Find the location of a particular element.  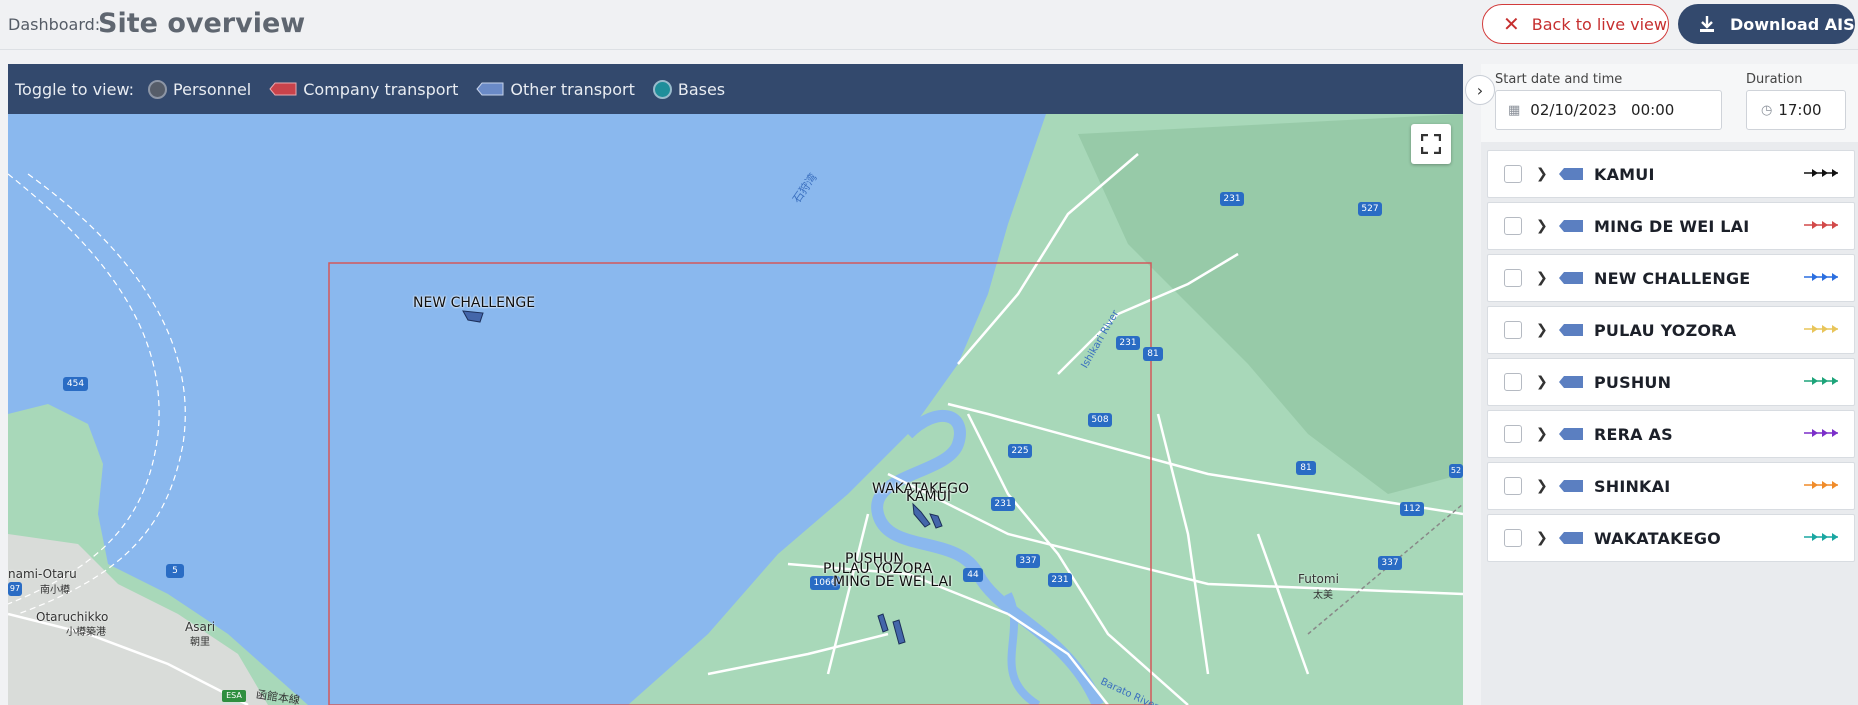

route-shield: 52 is located at coordinates (1456, 471).